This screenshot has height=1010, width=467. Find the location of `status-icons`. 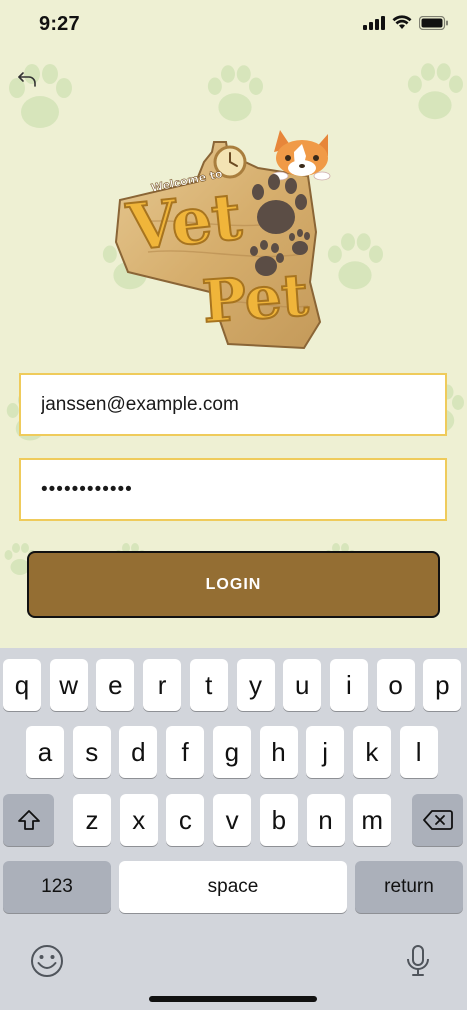

status-icons is located at coordinates (406, 25).